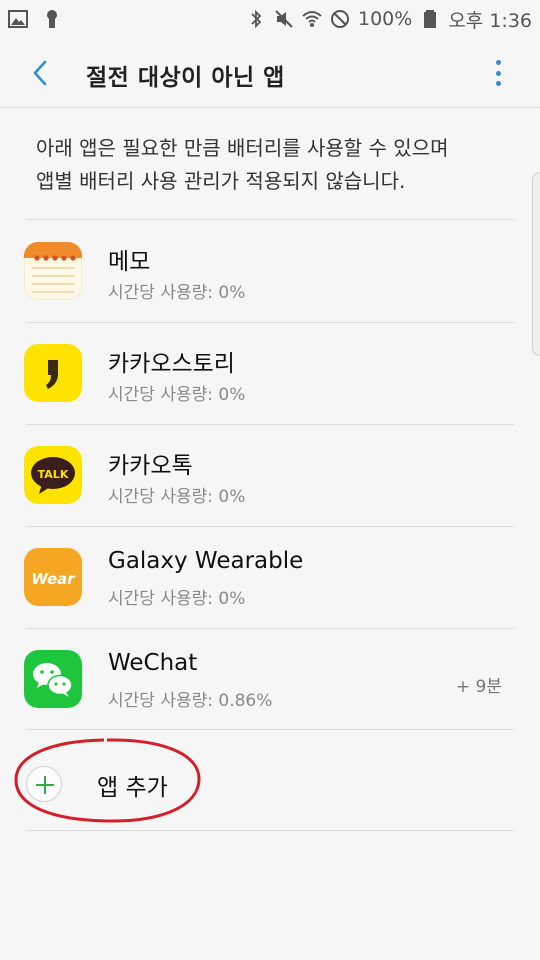  Describe the element at coordinates (270, 271) in the screenshot. I see `app-row-memo: 메모 시간당 사용량: 0%` at that location.